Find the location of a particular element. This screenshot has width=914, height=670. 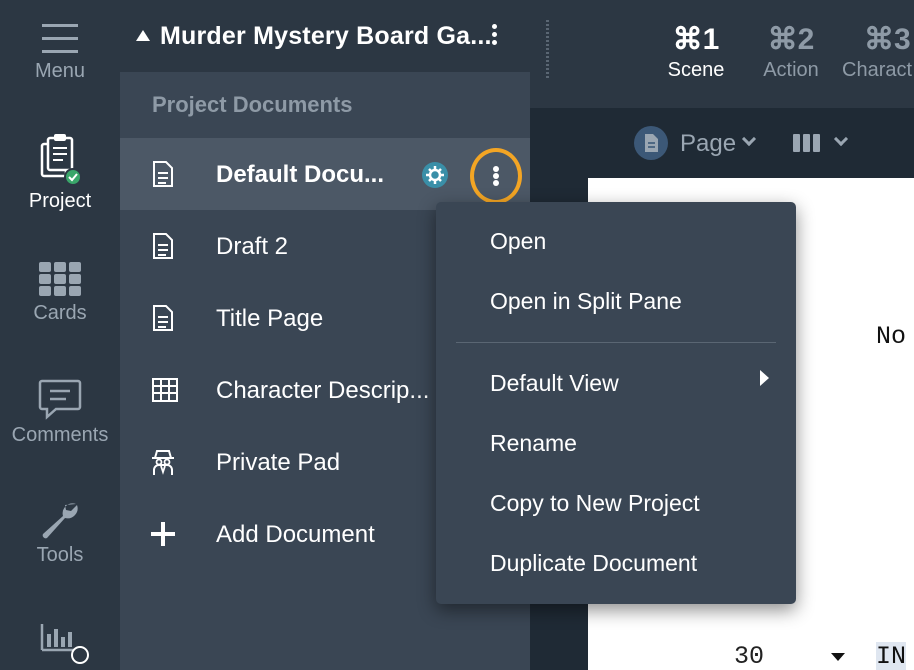

caret-down-icon is located at coordinates (838, 657).